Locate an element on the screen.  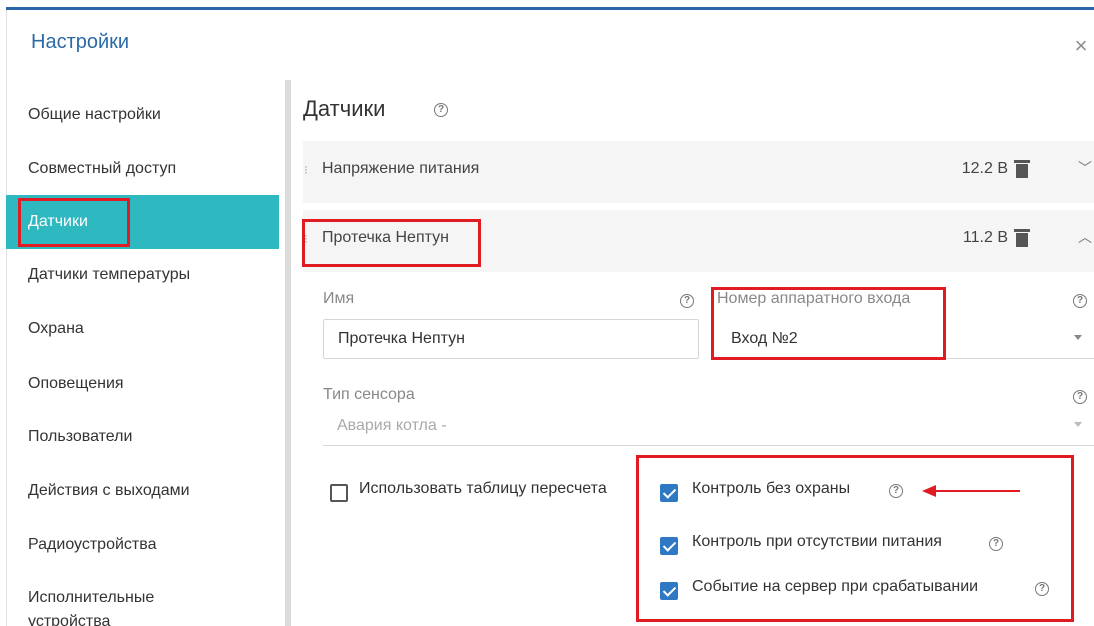
sidebar-item-sensors: Датчики is located at coordinates (142, 222).